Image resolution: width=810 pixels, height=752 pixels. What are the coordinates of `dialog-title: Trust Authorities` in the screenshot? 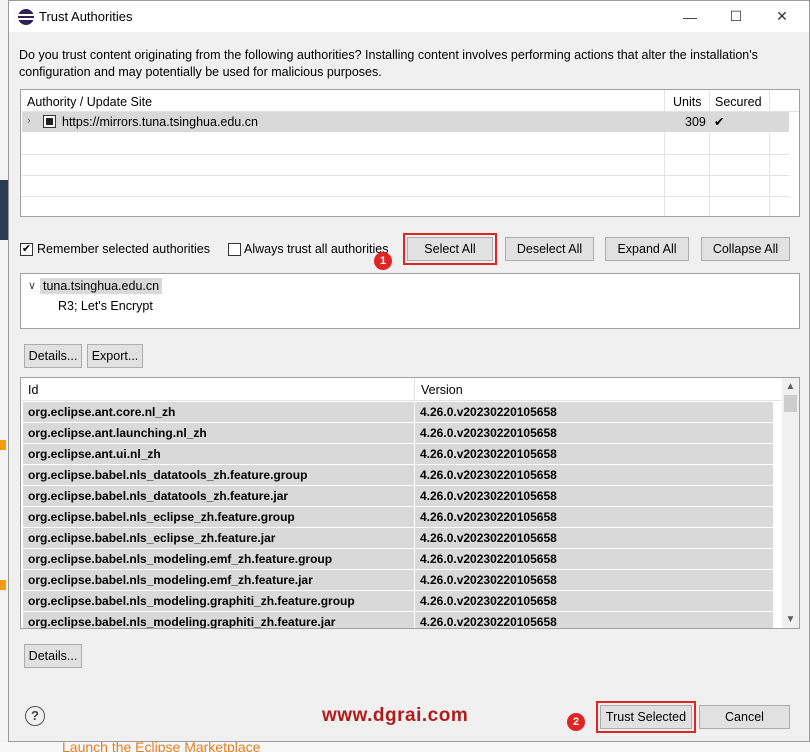 It's located at (86, 16).